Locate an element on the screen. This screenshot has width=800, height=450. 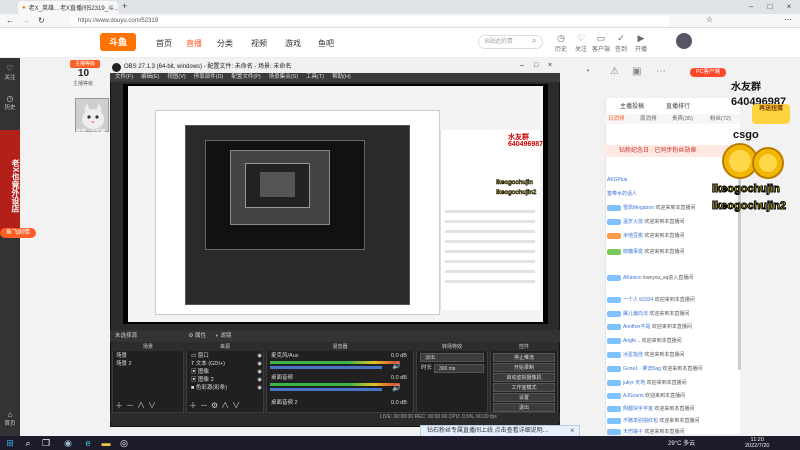
weather-widget: 29°C 多云 is located at coordinates (681, 442).